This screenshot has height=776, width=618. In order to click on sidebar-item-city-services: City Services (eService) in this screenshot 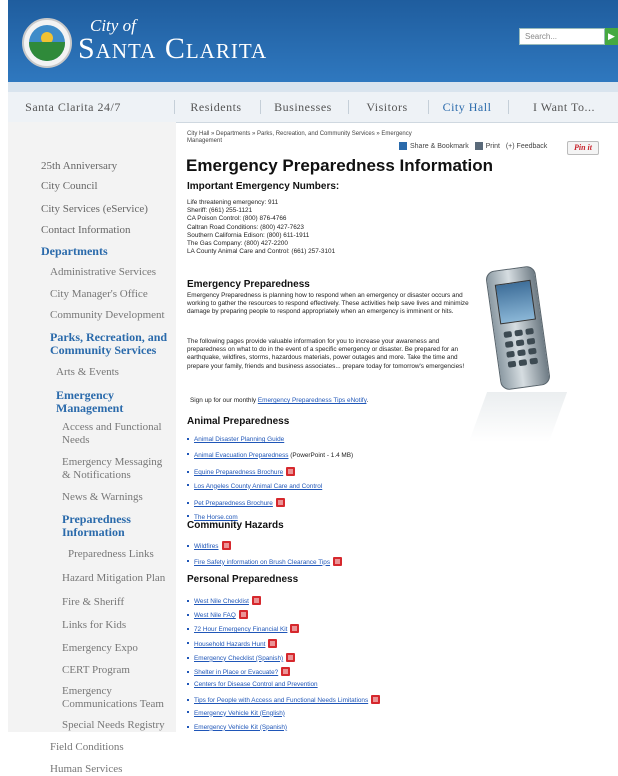, I will do `click(94, 209)`.